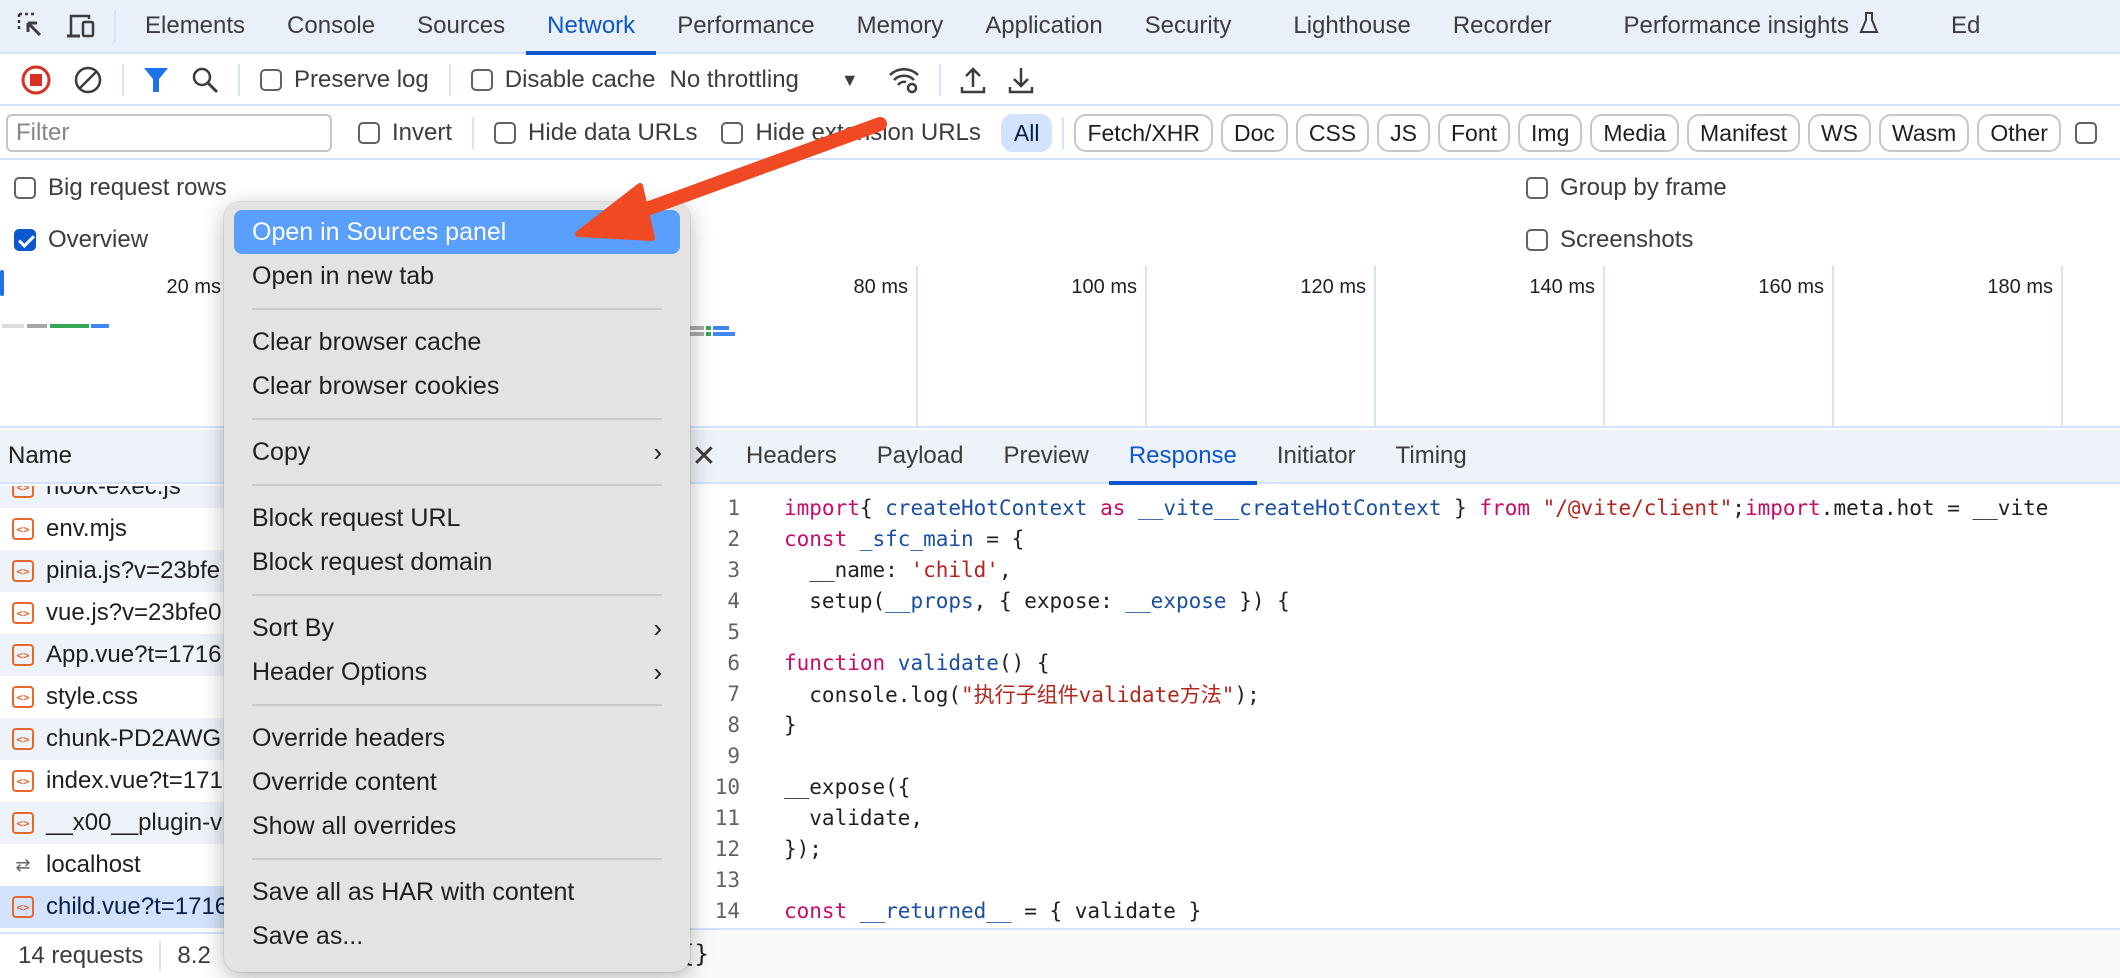 The image size is (2120, 978). What do you see at coordinates (1375, 346) in the screenshot?
I see `timeline-gridline` at bounding box center [1375, 346].